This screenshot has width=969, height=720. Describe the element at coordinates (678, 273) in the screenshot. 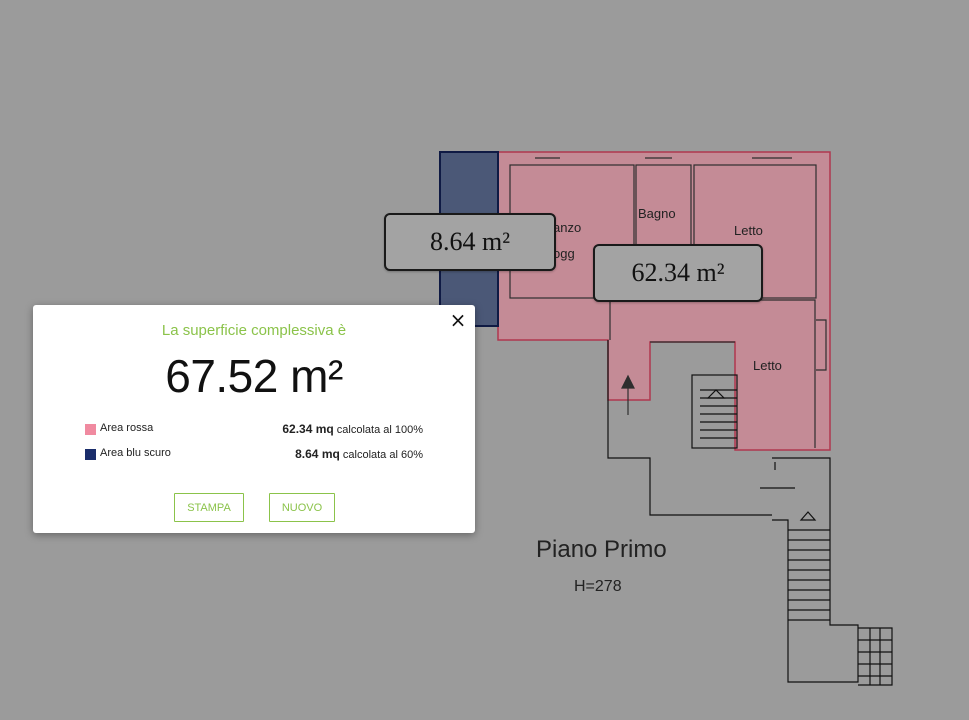

I see `red-area-label: 62.34 m²` at that location.